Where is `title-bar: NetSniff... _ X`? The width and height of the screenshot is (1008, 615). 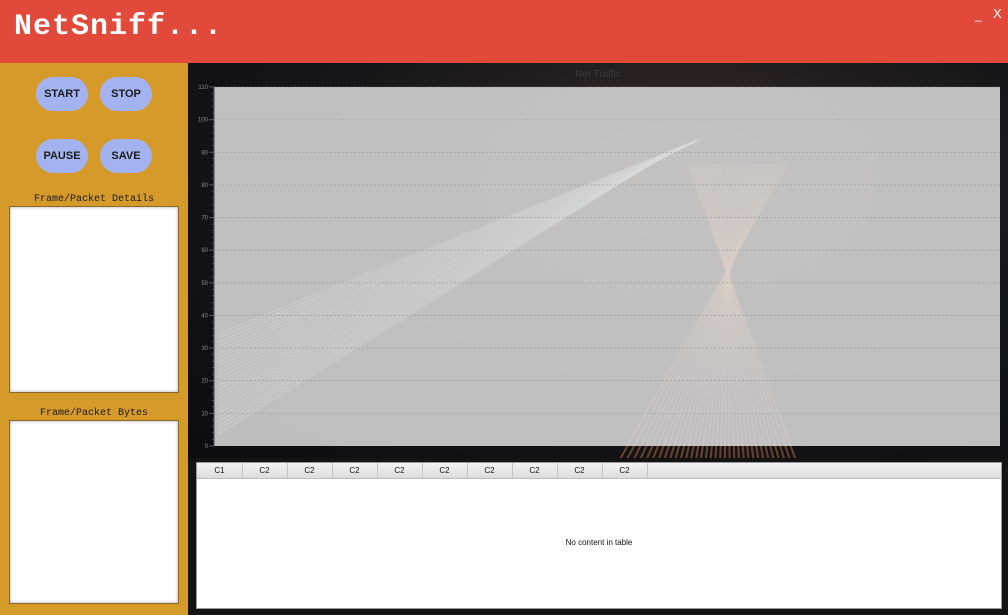 title-bar: NetSniff... _ X is located at coordinates (504, 31).